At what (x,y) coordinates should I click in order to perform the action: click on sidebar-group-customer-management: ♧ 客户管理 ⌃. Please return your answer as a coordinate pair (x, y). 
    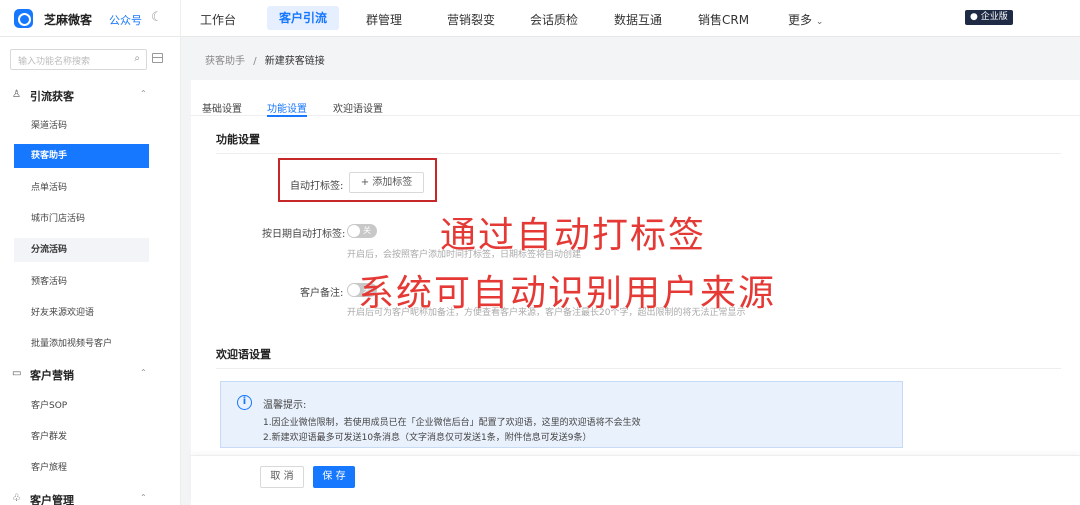
    Looking at the image, I should click on (90, 498).